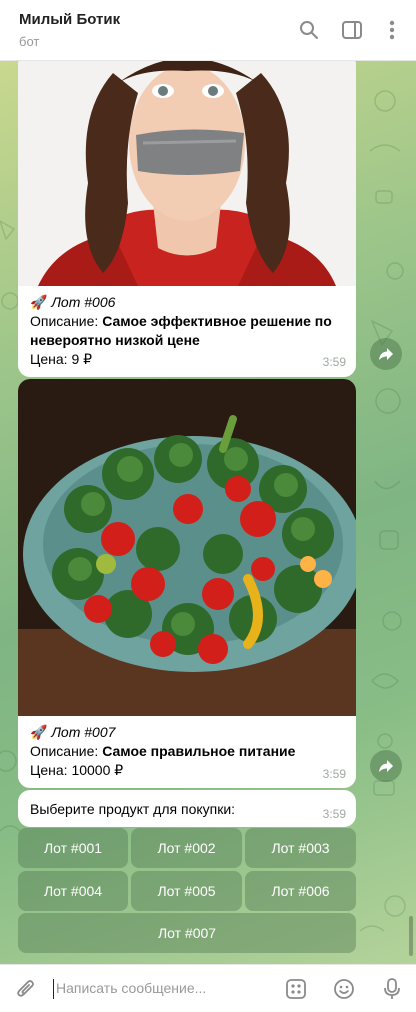  Describe the element at coordinates (73, 848) in the screenshot. I see `inline-button-lot-001: Лот #001` at that location.